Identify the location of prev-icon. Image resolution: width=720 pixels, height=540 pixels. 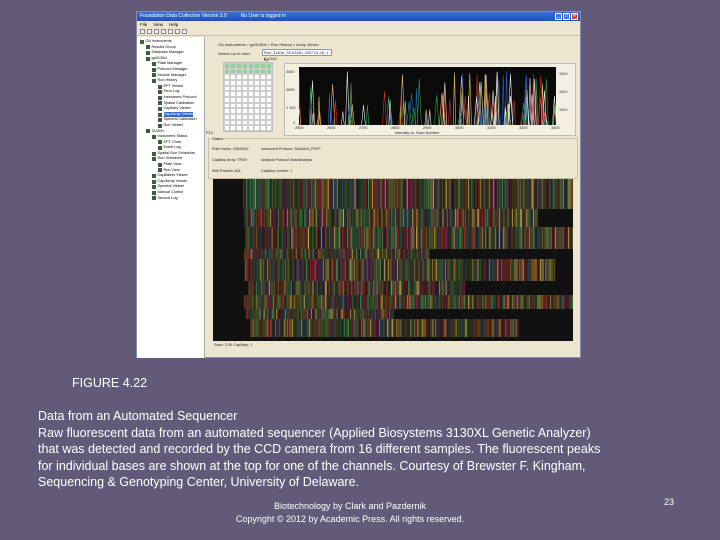
(163, 31).